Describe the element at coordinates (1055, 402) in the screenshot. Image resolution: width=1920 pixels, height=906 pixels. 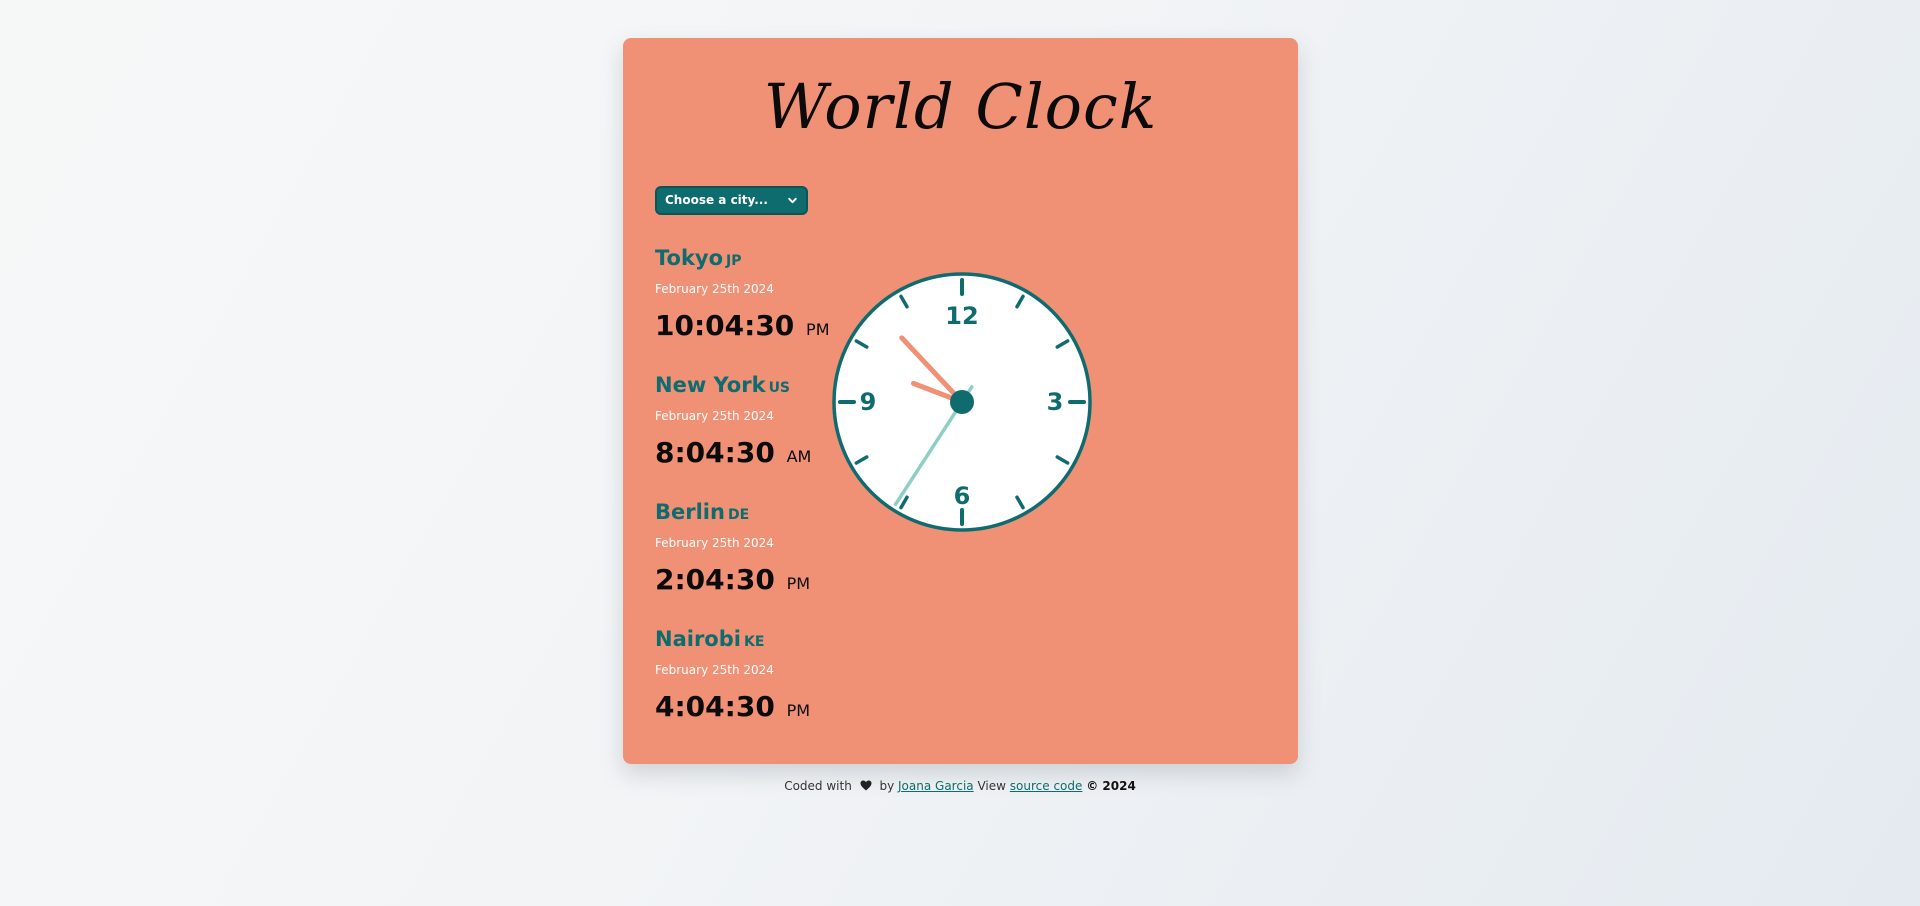
I see `clock-numeral-3: 3` at that location.